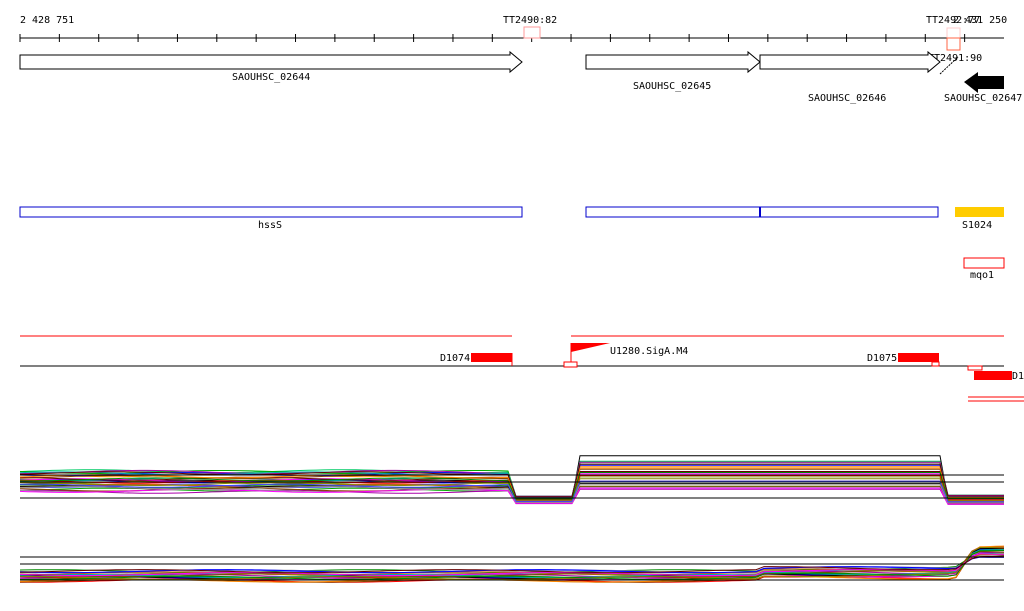  Describe the element at coordinates (953, 20) in the screenshot. I see `svg-text: TT2492:77` at that location.